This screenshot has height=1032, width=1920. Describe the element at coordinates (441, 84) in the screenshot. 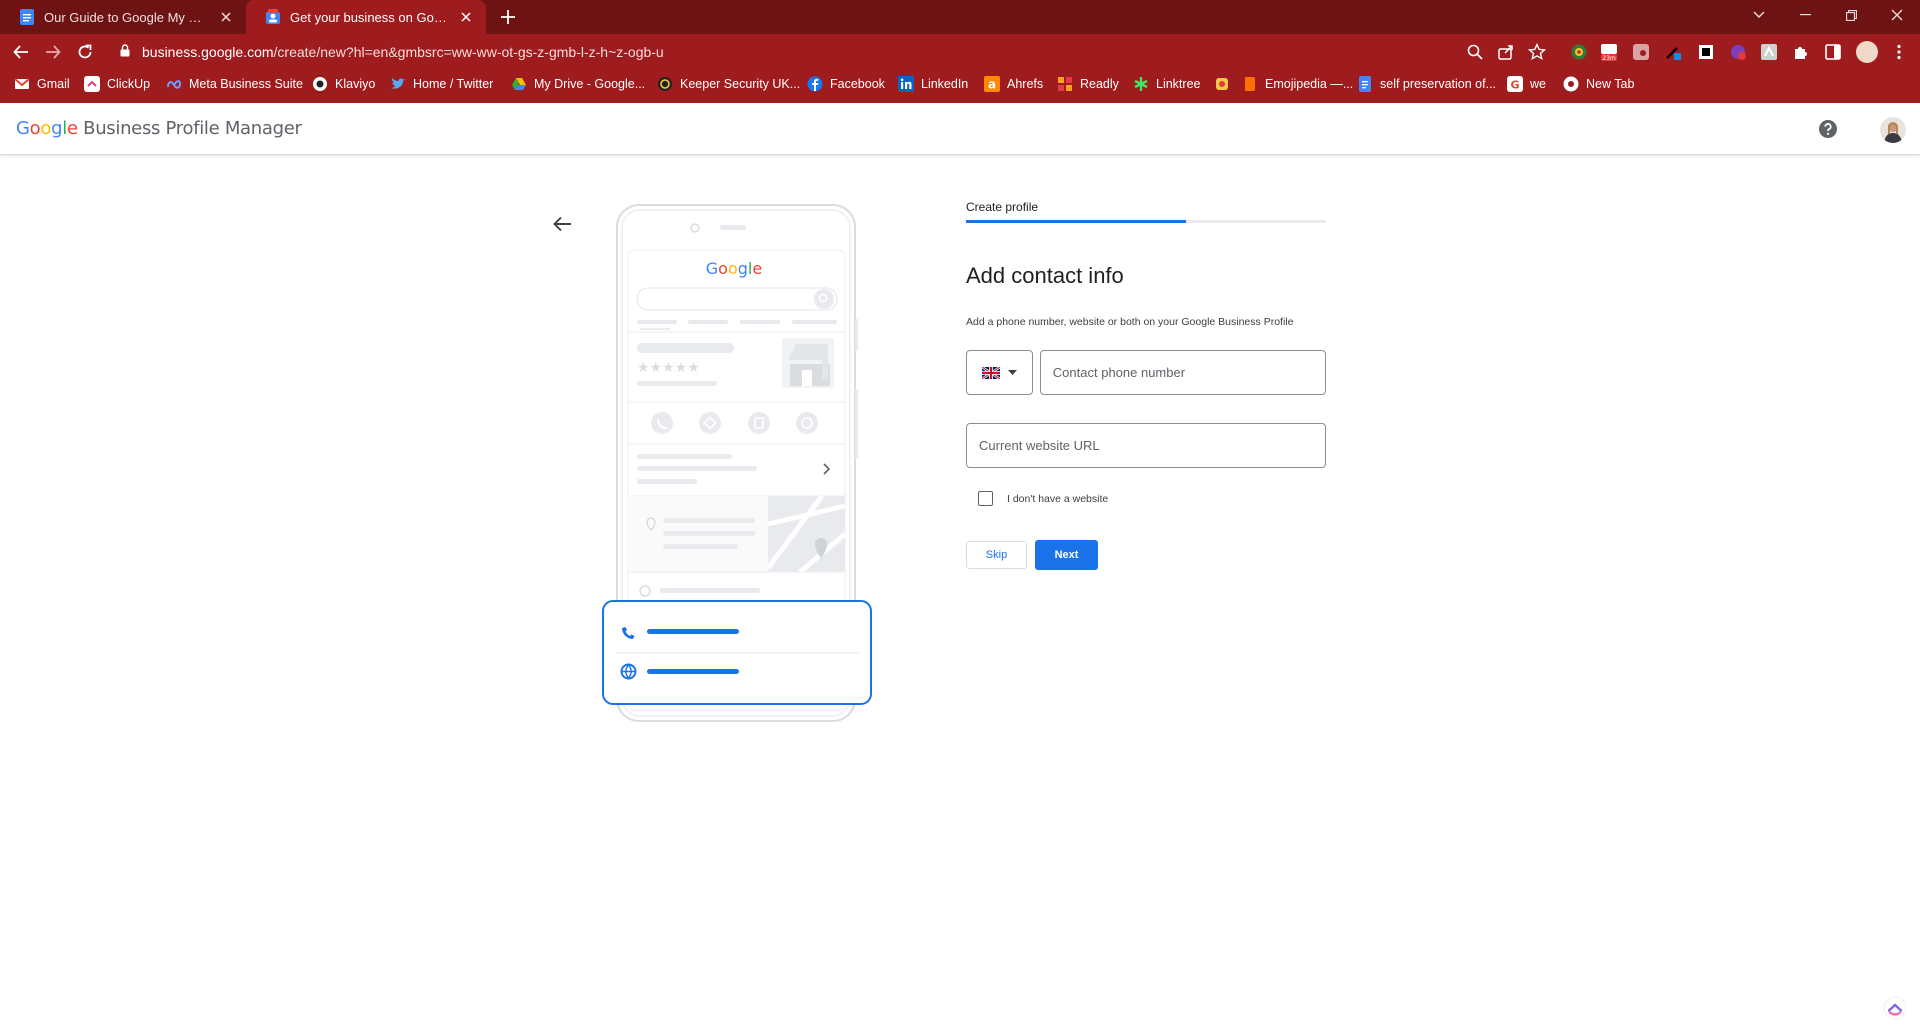

I see `bookmark-twitter: Home / Twitter` at that location.